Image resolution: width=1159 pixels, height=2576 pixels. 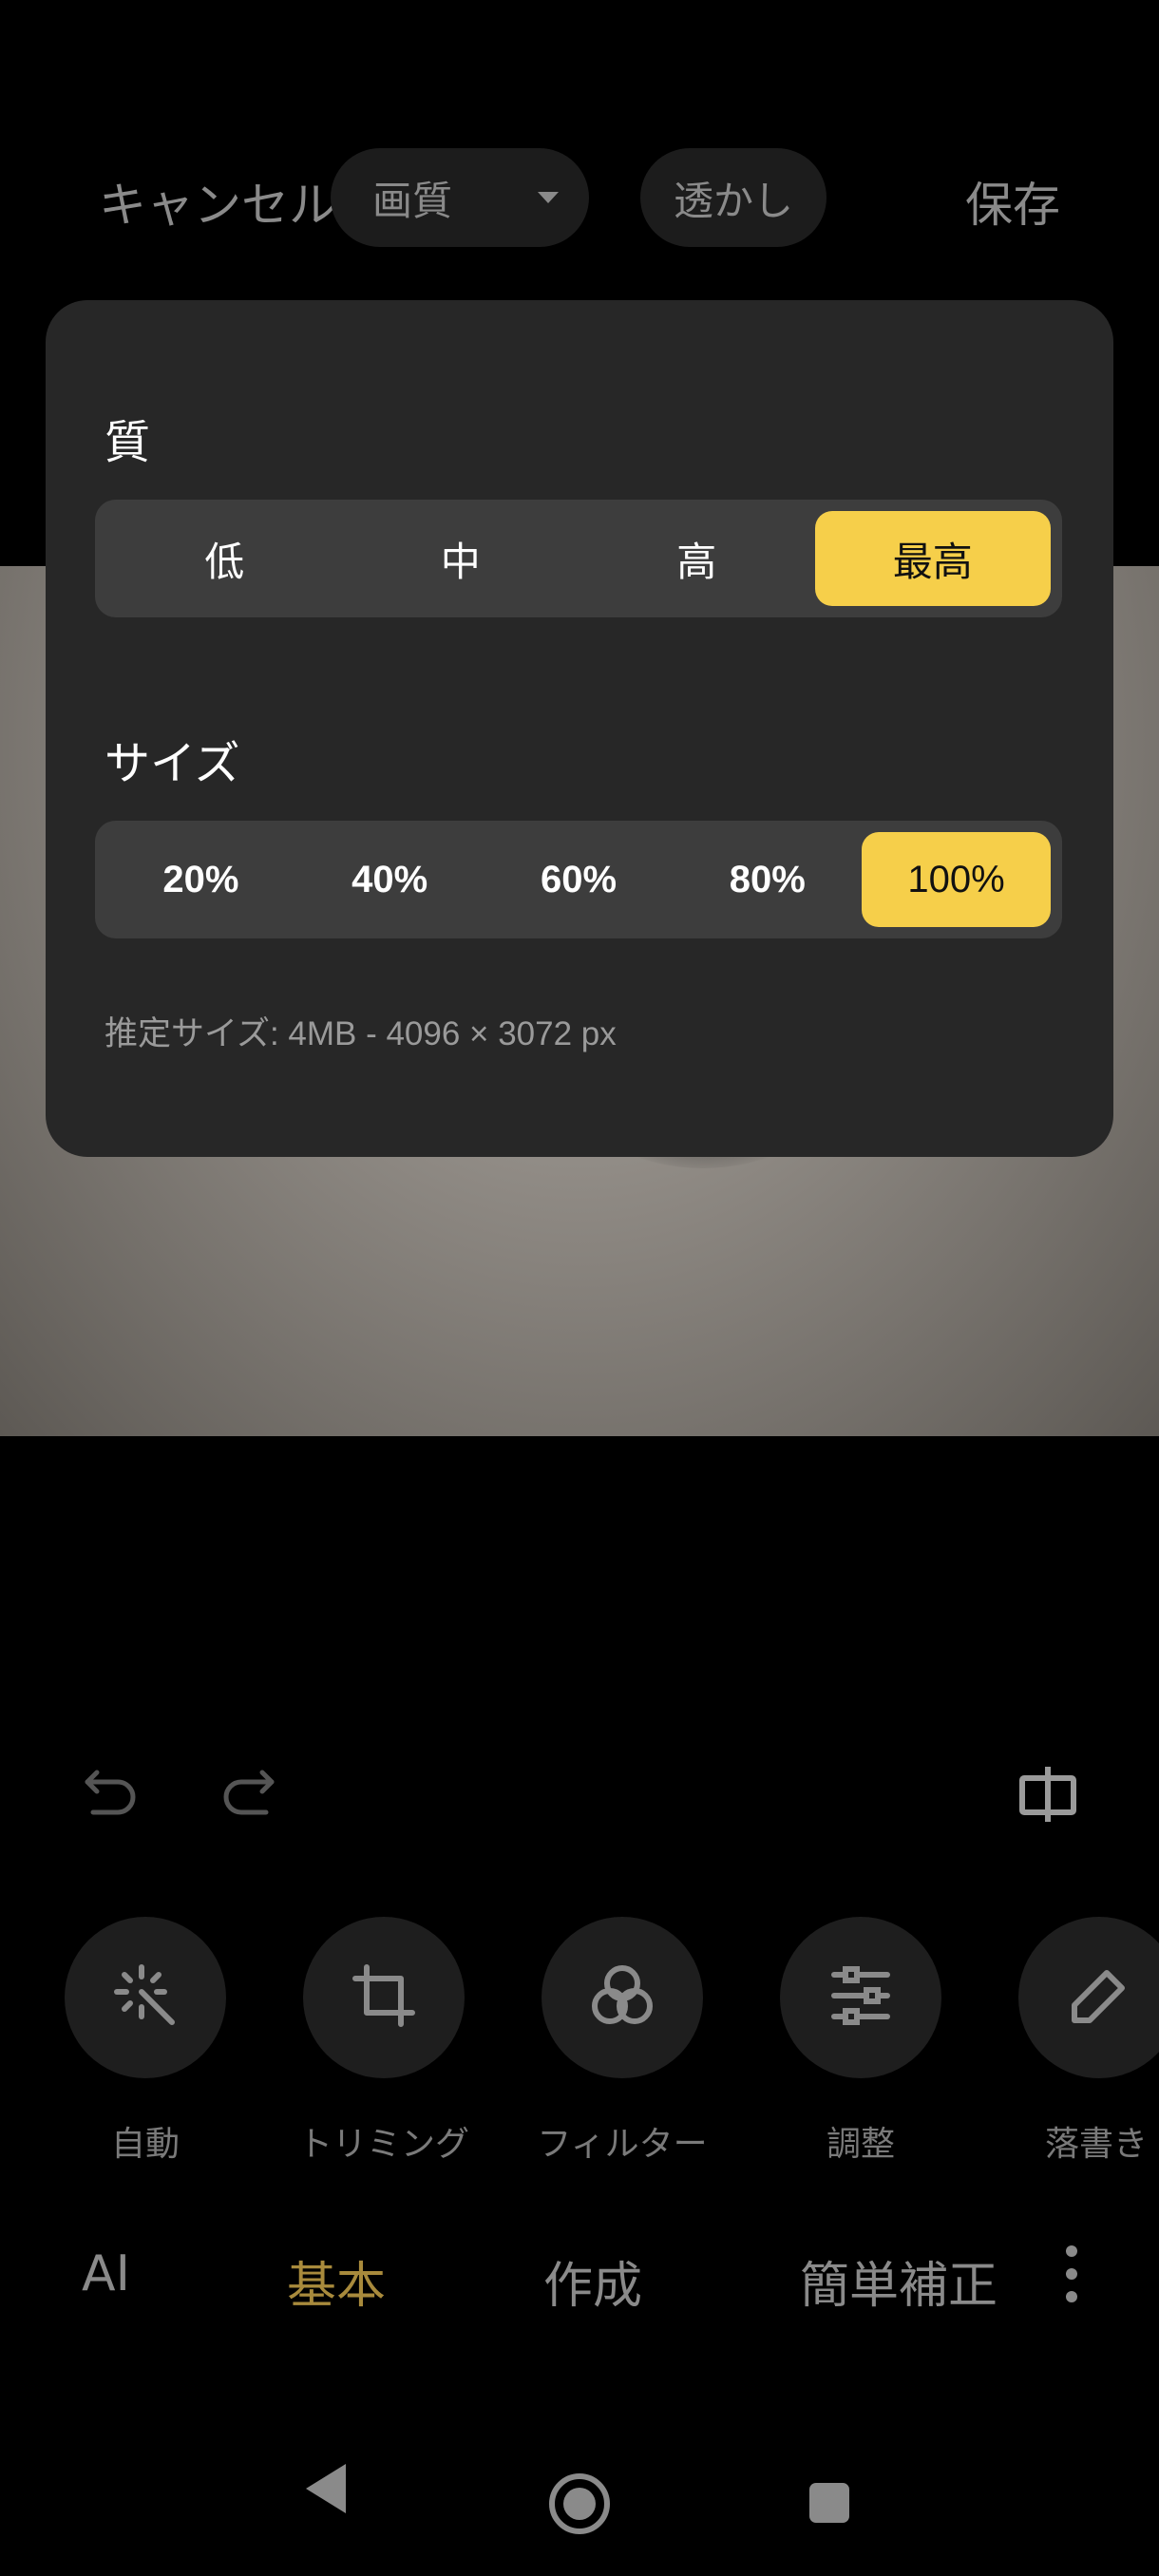 I want to click on tool-adjust-label: 調整, so click(x=860, y=2144).